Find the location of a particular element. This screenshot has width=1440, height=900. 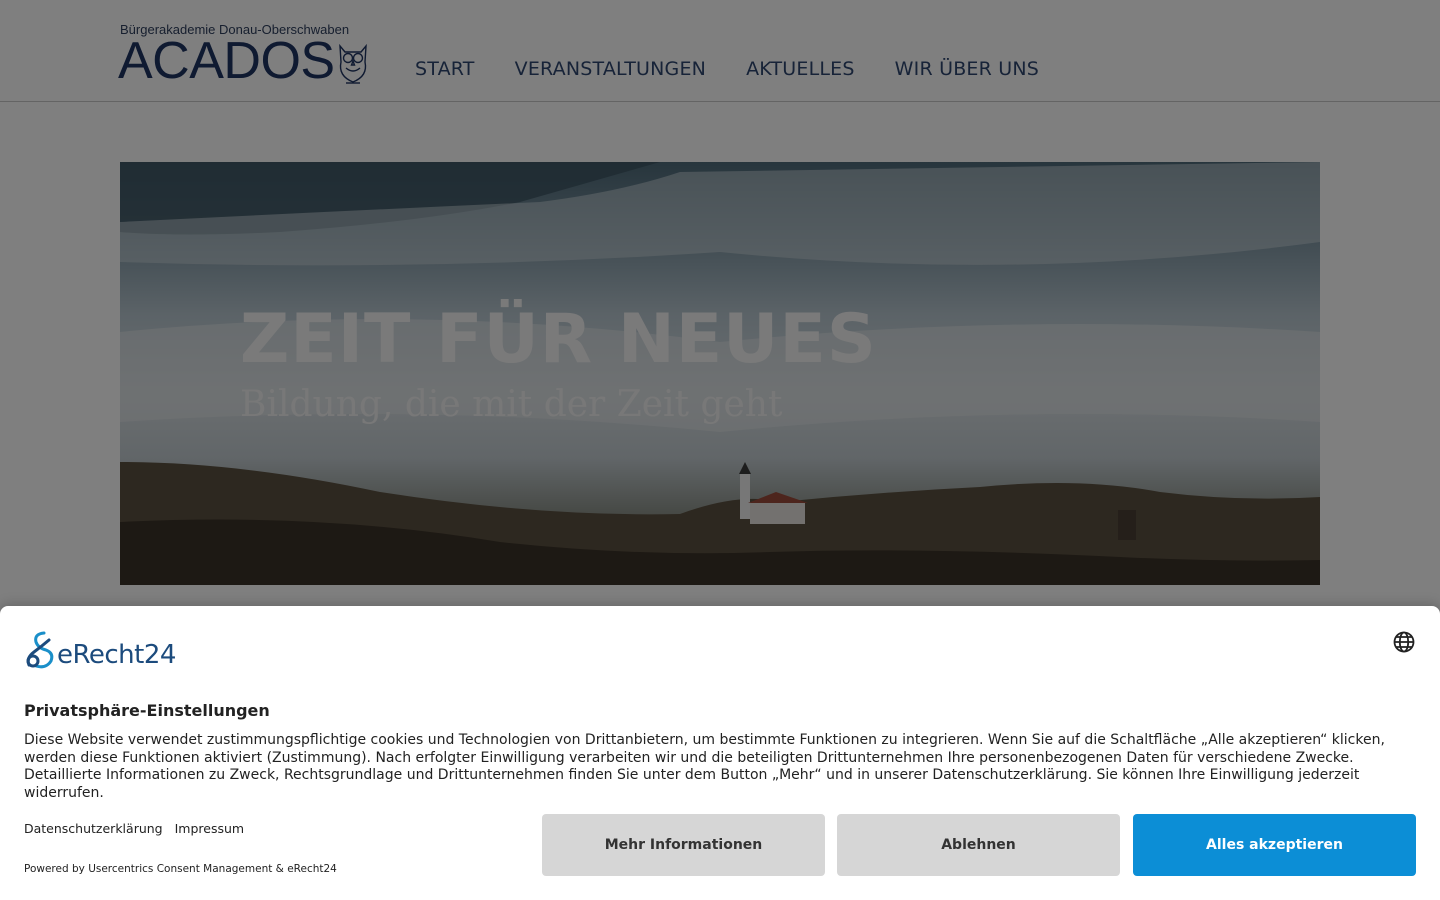

consent-title: Privatsphäre-Einstellungen is located at coordinates (147, 710).